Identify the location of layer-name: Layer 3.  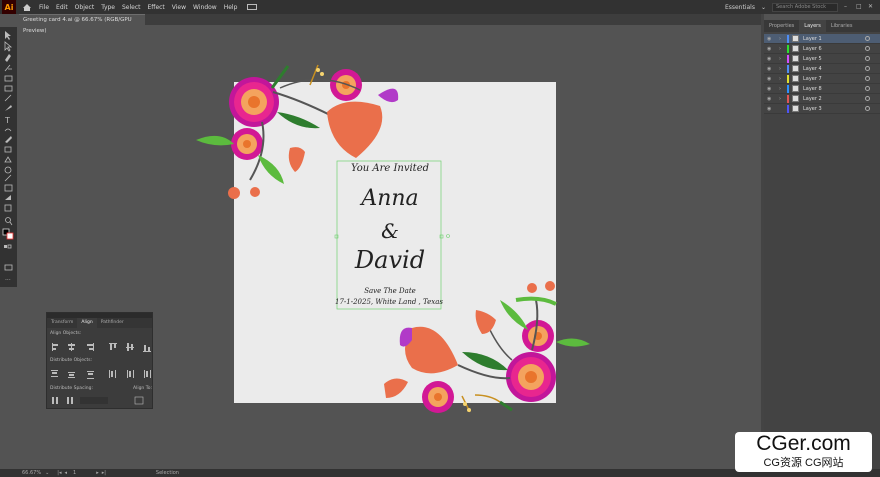
(834, 109).